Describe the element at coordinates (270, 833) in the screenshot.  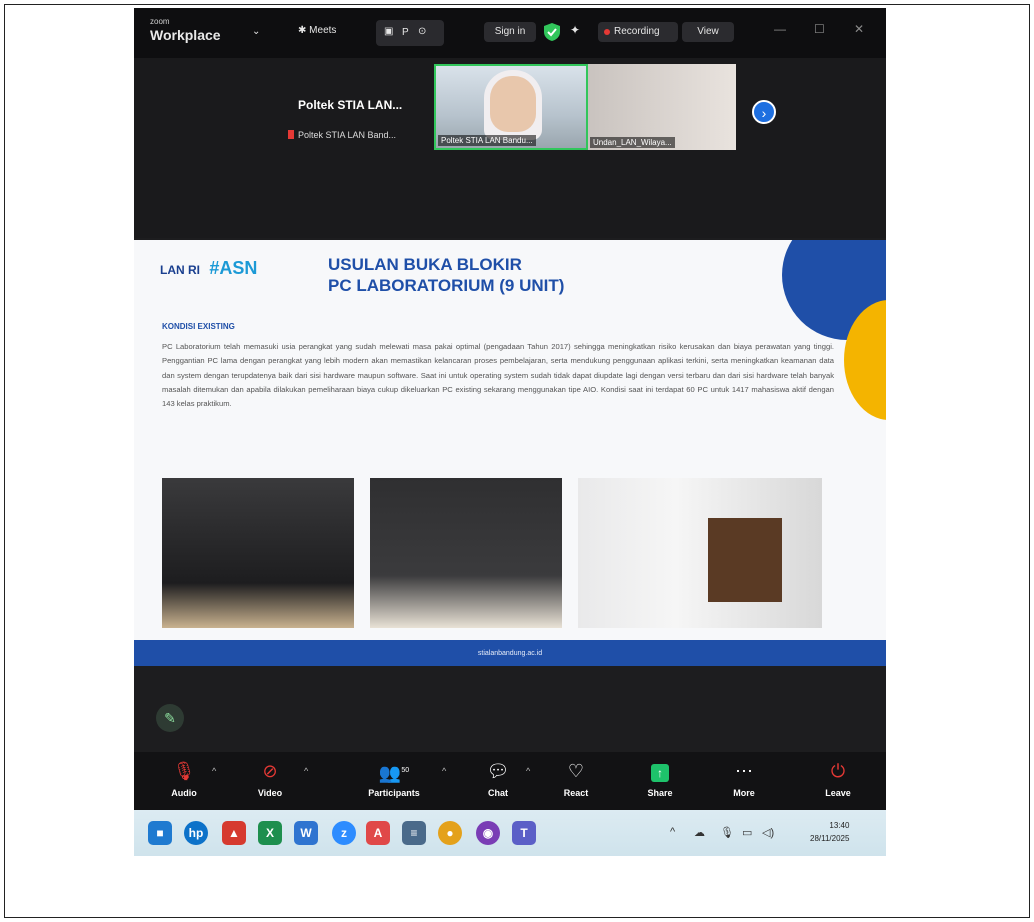
I see `excel-icon: X` at that location.